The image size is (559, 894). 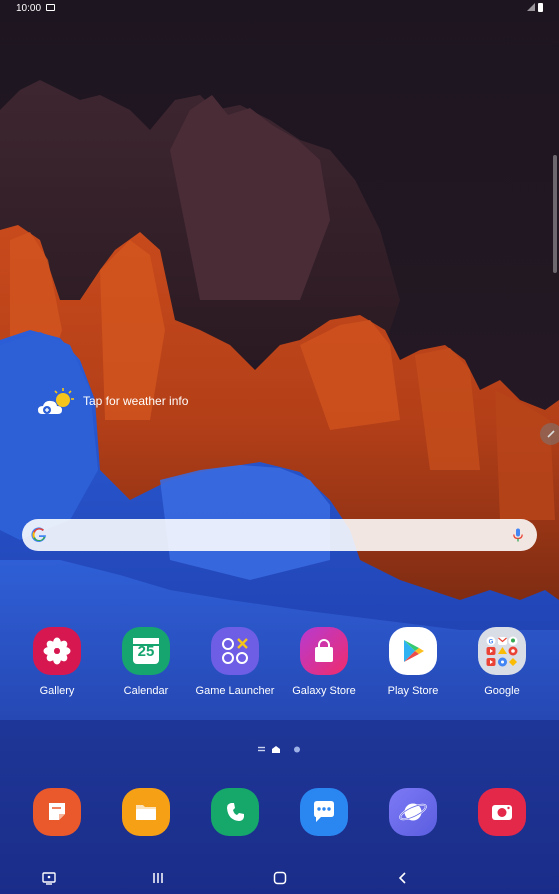 What do you see at coordinates (555, 214) in the screenshot?
I see `edge-panel-handle` at bounding box center [555, 214].